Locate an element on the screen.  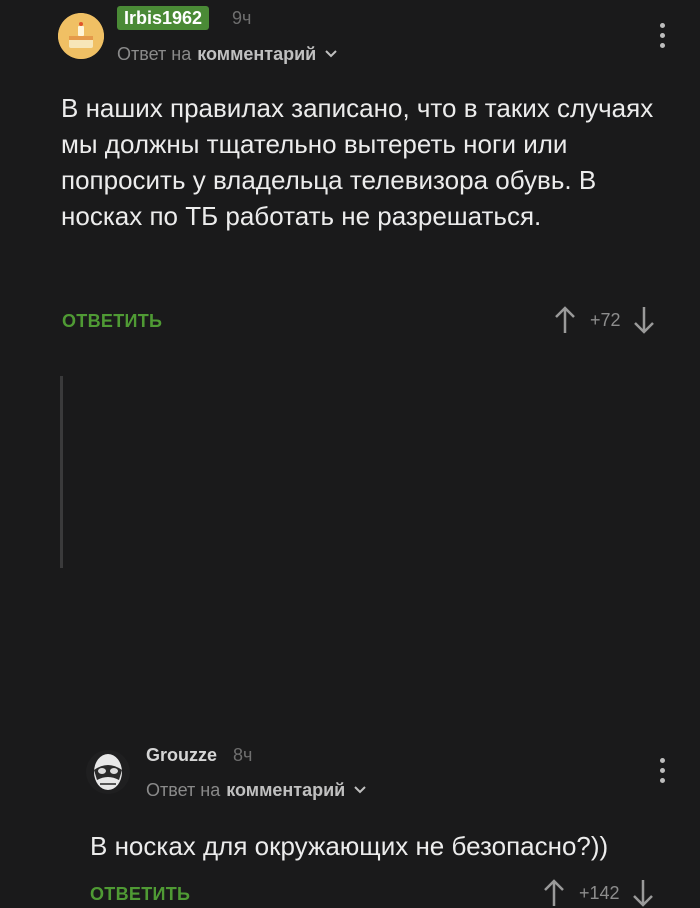
score: +142 is located at coordinates (599, 892).